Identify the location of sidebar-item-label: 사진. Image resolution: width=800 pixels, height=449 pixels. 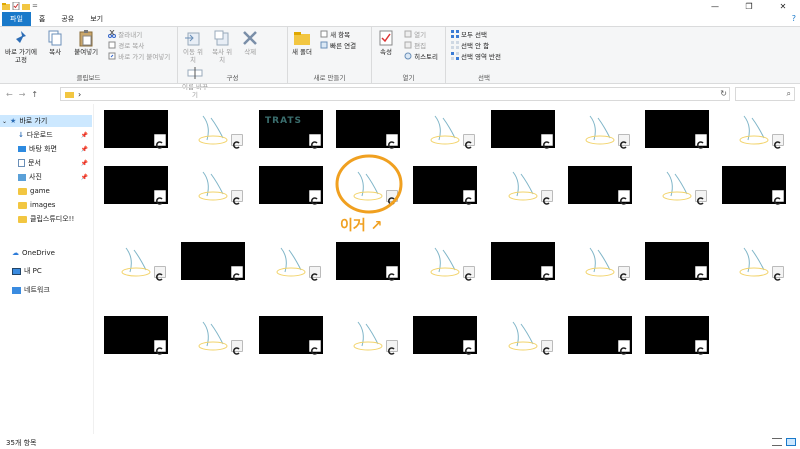
(35, 177).